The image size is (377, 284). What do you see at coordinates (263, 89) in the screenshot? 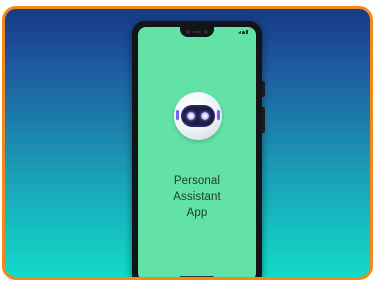
I see `power-button` at bounding box center [263, 89].